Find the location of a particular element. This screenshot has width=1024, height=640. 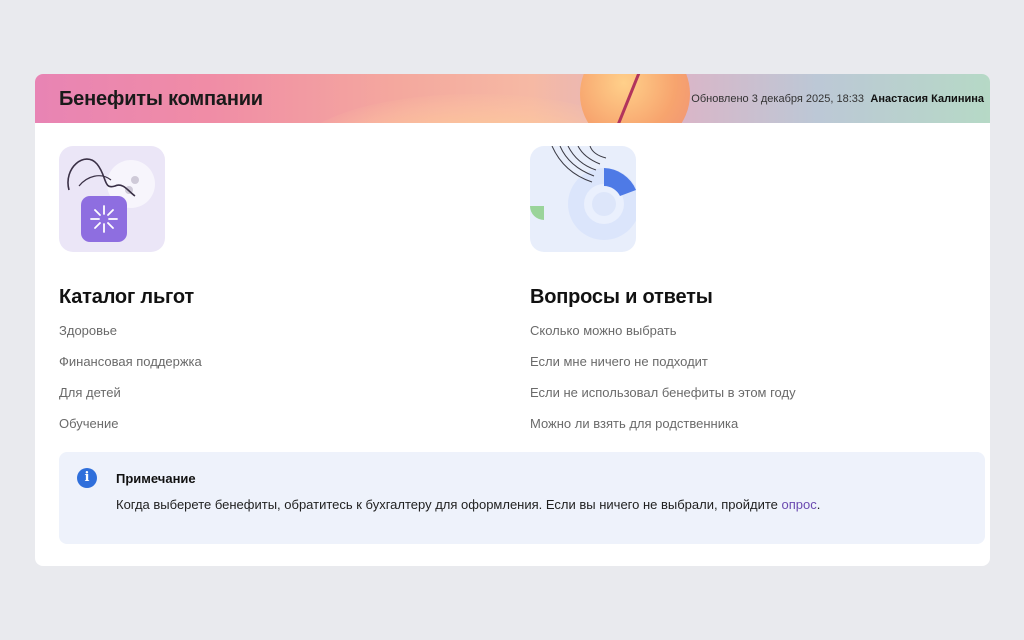

faq-item-nothing-fits: Если мне ничего не подходит is located at coordinates (663, 368).